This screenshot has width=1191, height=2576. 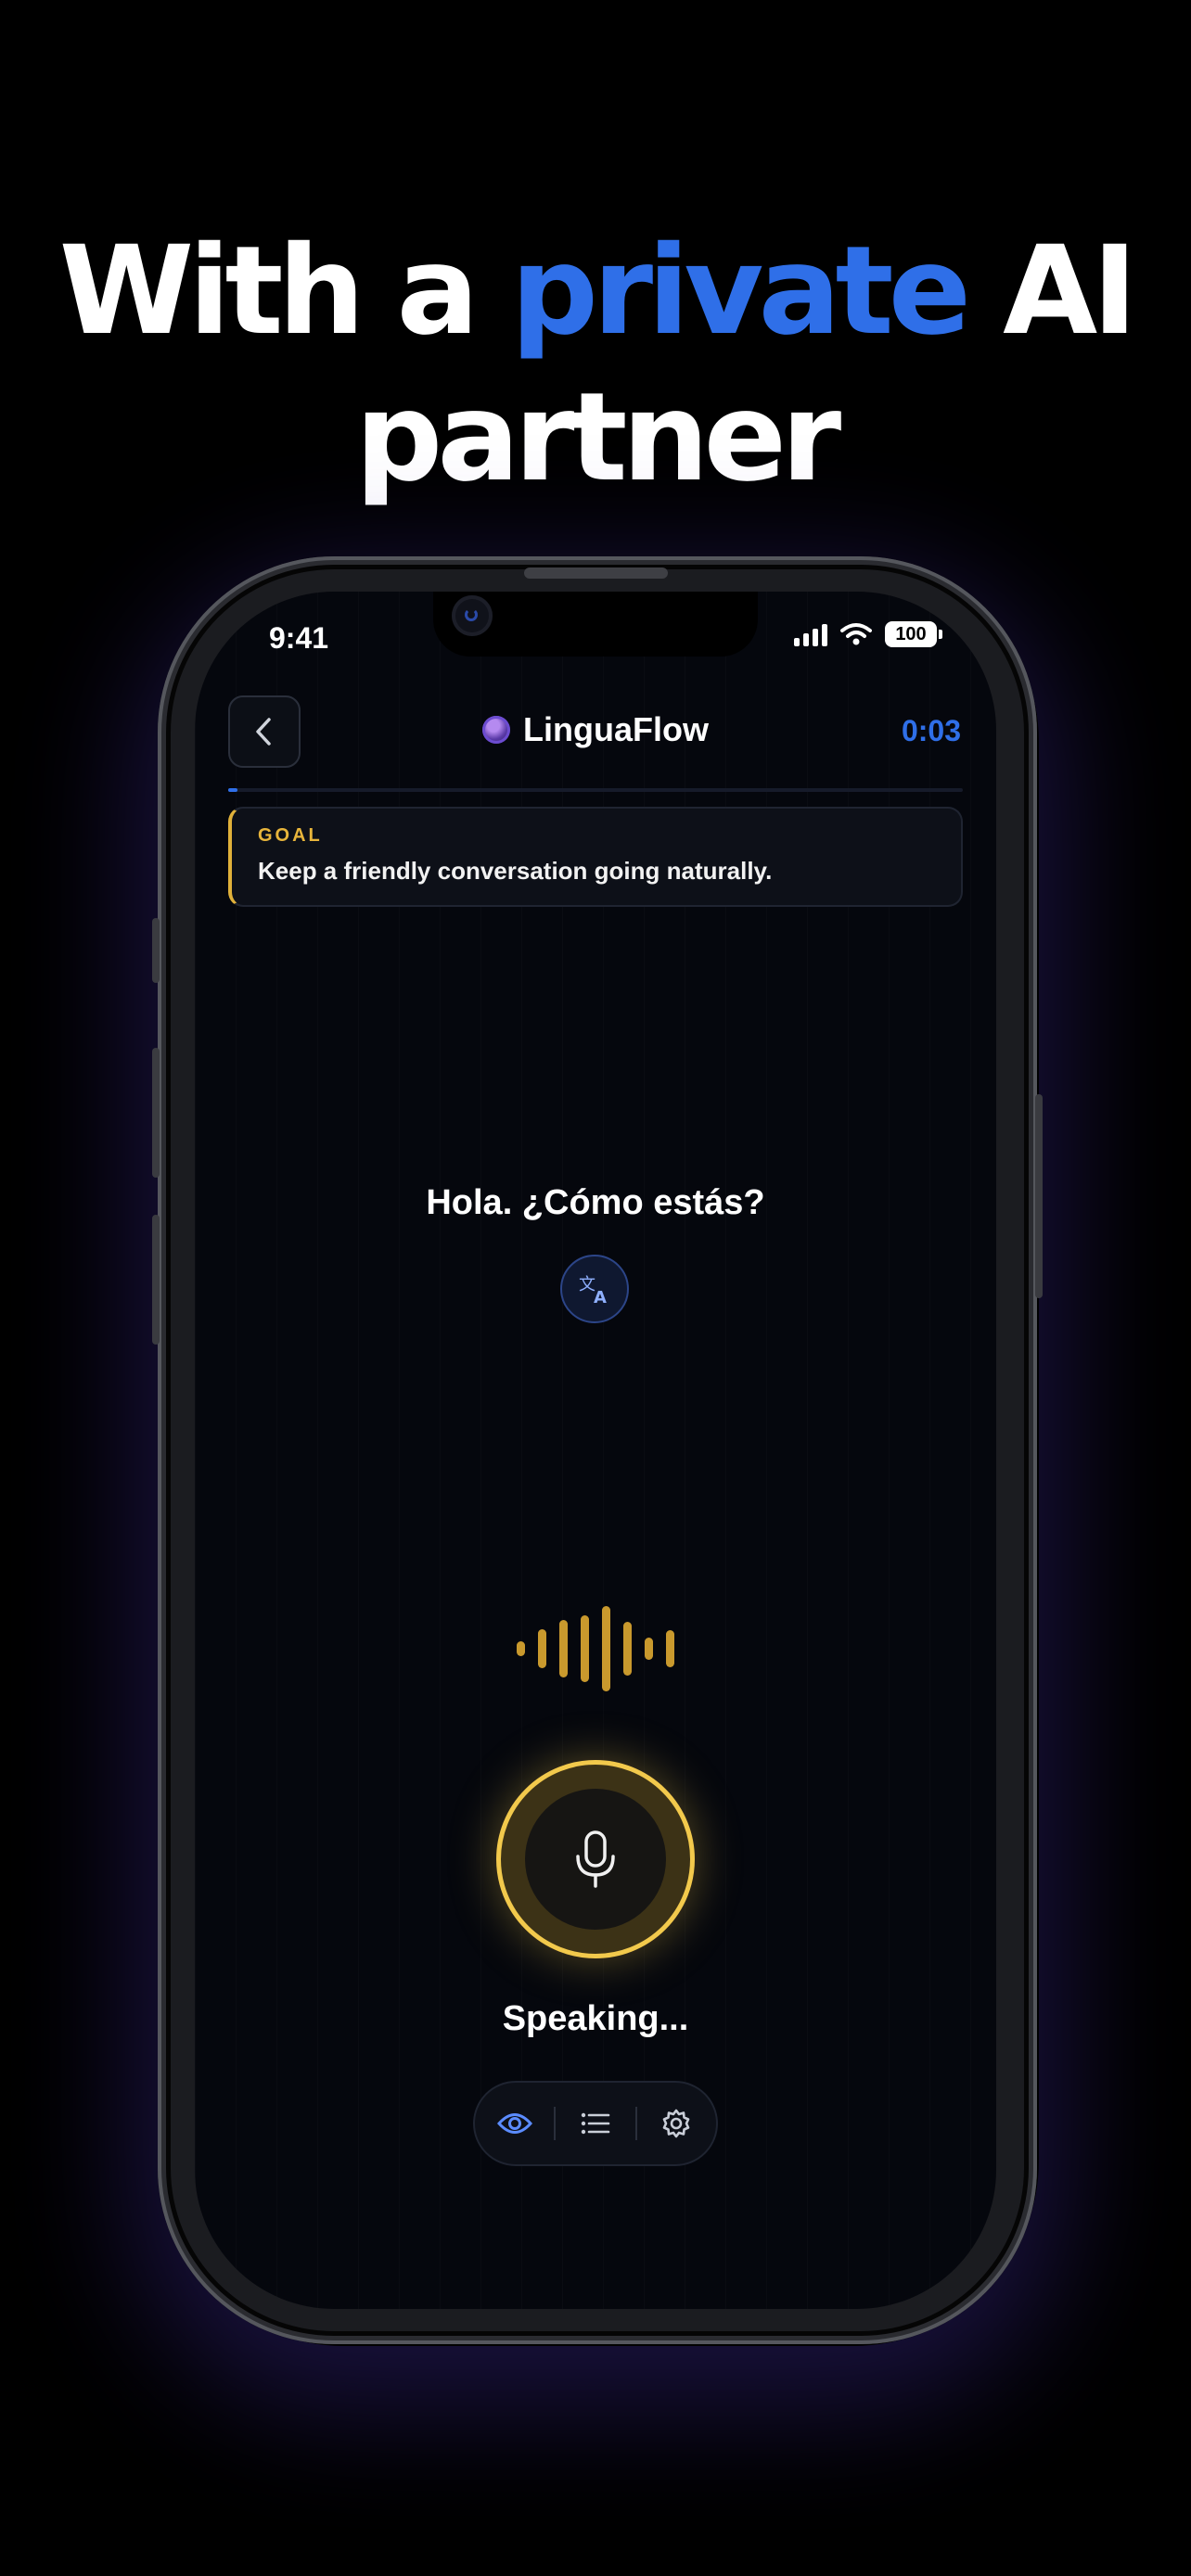 I want to click on status-icons: 100, so click(x=868, y=634).